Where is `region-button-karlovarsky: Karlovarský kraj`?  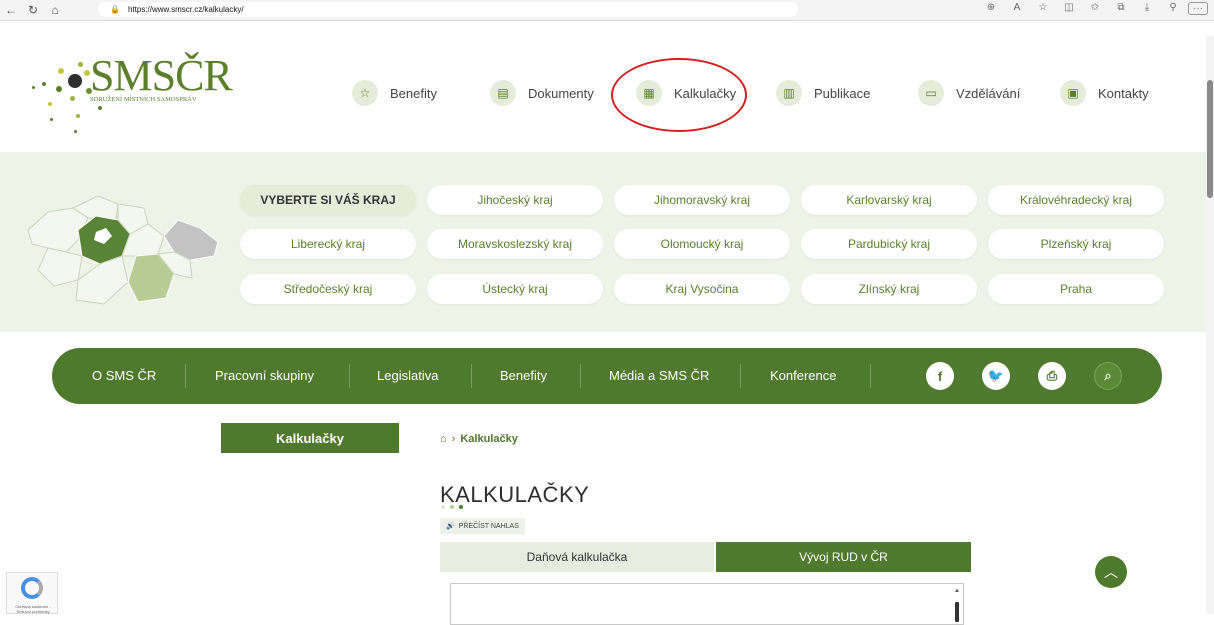 region-button-karlovarsky: Karlovarský kraj is located at coordinates (889, 200).